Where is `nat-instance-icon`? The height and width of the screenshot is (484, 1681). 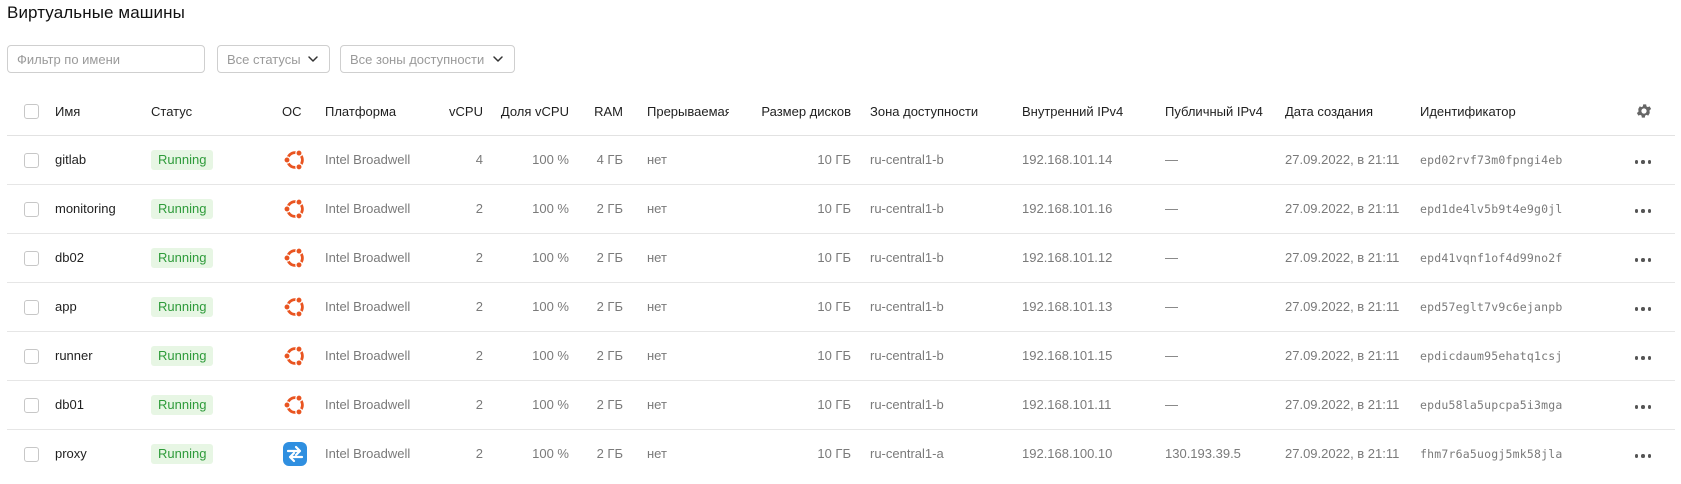
nat-instance-icon is located at coordinates (295, 454).